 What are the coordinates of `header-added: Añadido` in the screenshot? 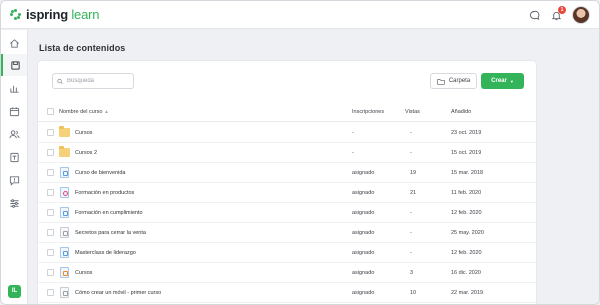 It's located at (461, 112).